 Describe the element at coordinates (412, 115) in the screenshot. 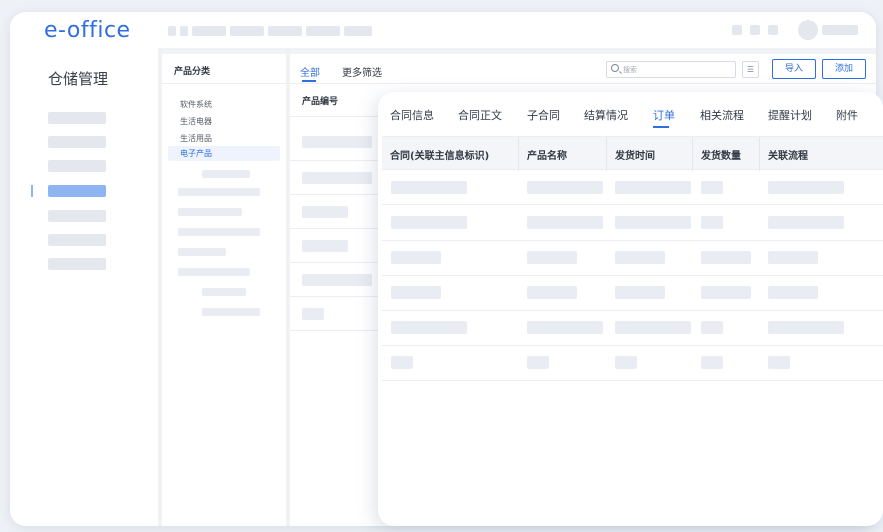

I see `tab-contract-info: 合同信息` at that location.